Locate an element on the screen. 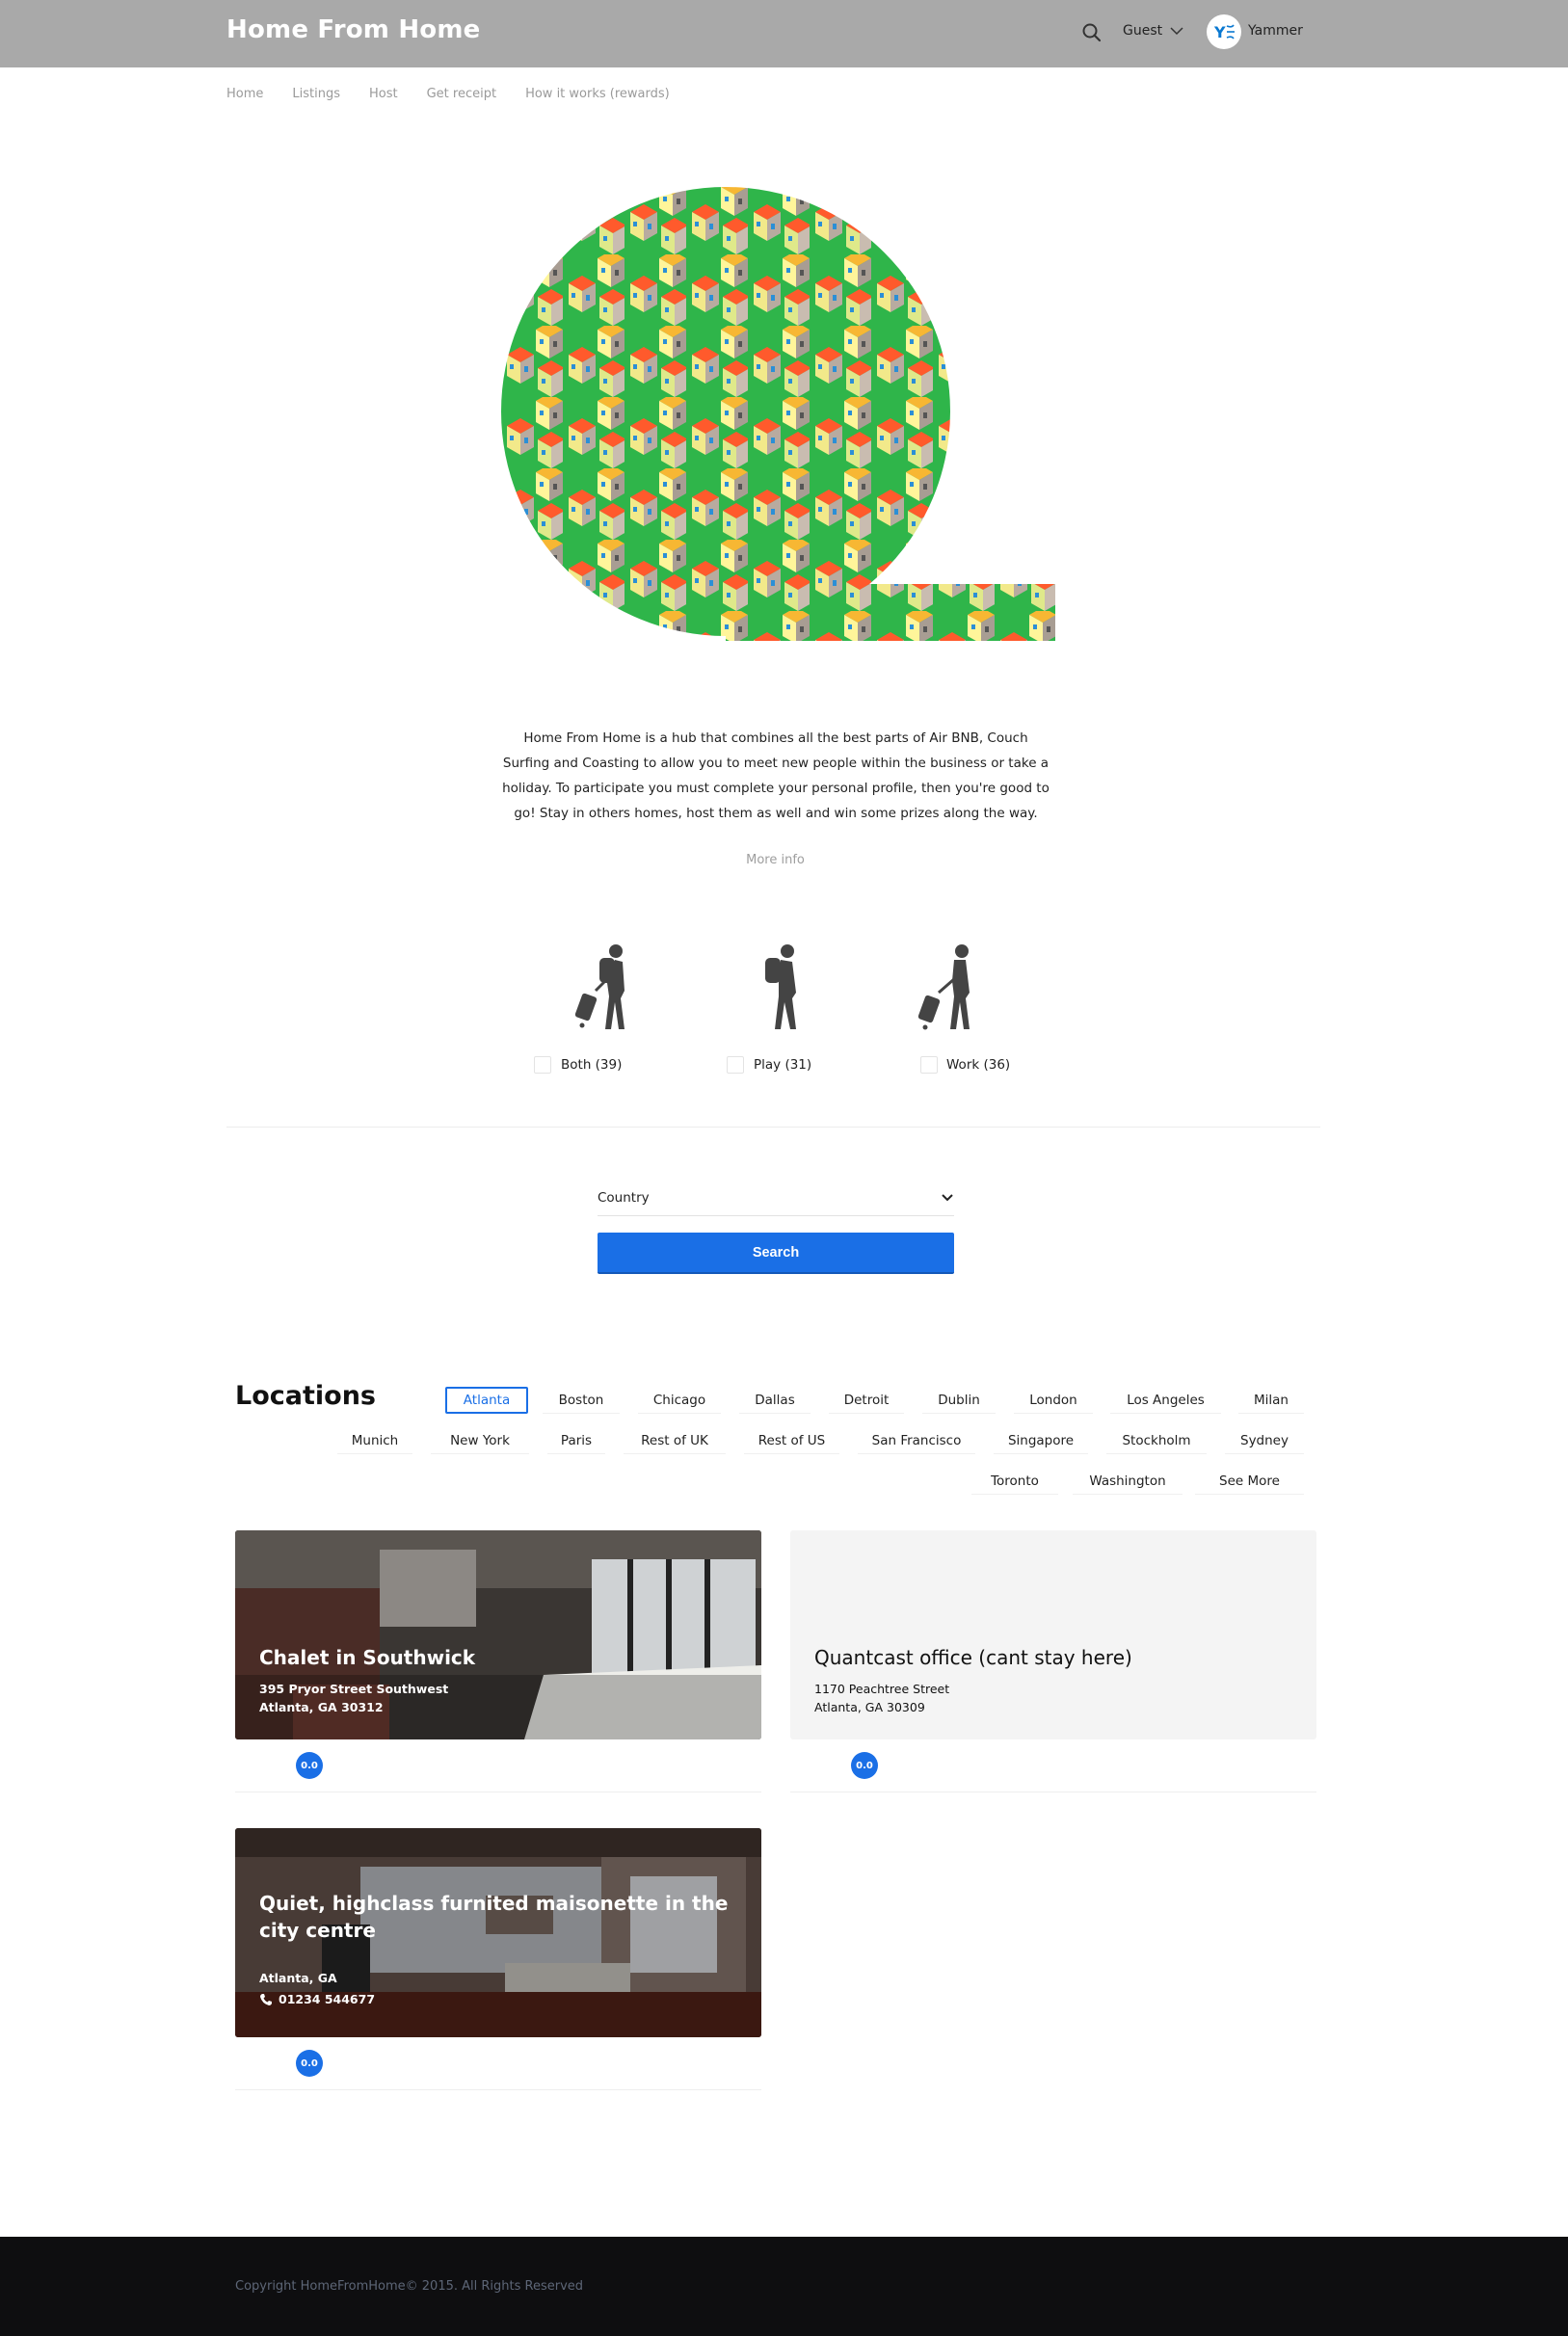 The width and height of the screenshot is (1568, 2336). location-boston: Boston is located at coordinates (582, 1400).